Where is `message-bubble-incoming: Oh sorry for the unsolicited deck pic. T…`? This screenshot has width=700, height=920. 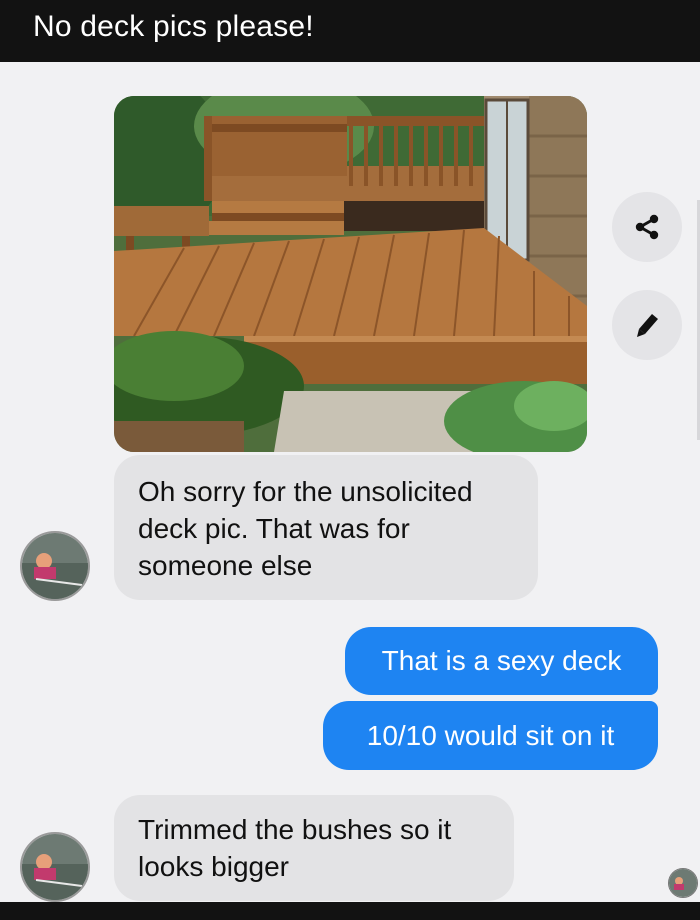
message-bubble-incoming: Oh sorry for the unsolicited deck pic. T… is located at coordinates (326, 527).